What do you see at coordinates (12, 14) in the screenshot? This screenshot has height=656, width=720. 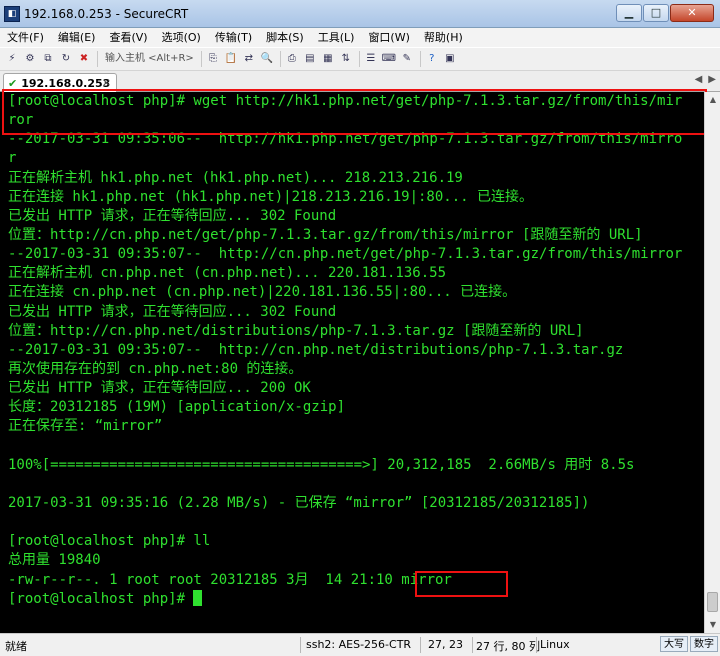 I see `securecrt-icon: ◧` at bounding box center [12, 14].